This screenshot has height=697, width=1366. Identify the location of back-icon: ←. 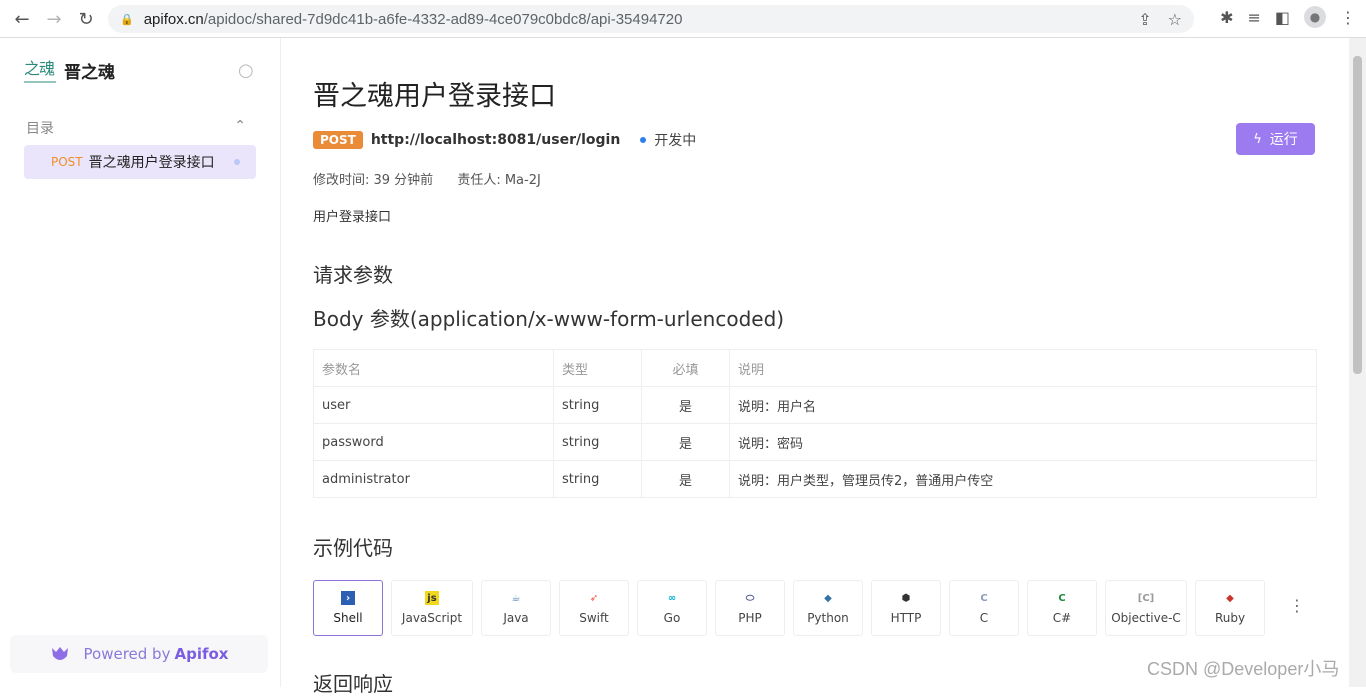
(22, 19).